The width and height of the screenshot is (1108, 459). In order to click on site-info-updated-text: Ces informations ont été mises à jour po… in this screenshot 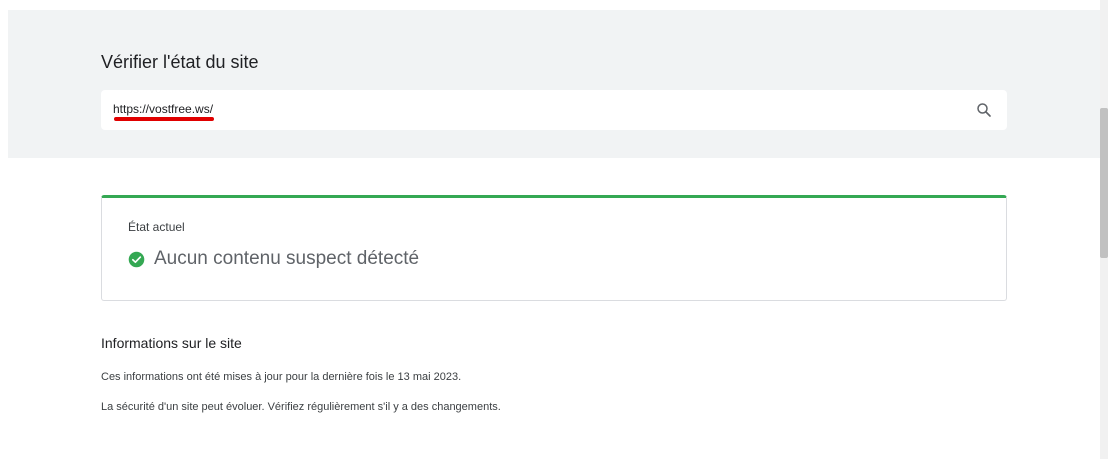, I will do `click(281, 377)`.